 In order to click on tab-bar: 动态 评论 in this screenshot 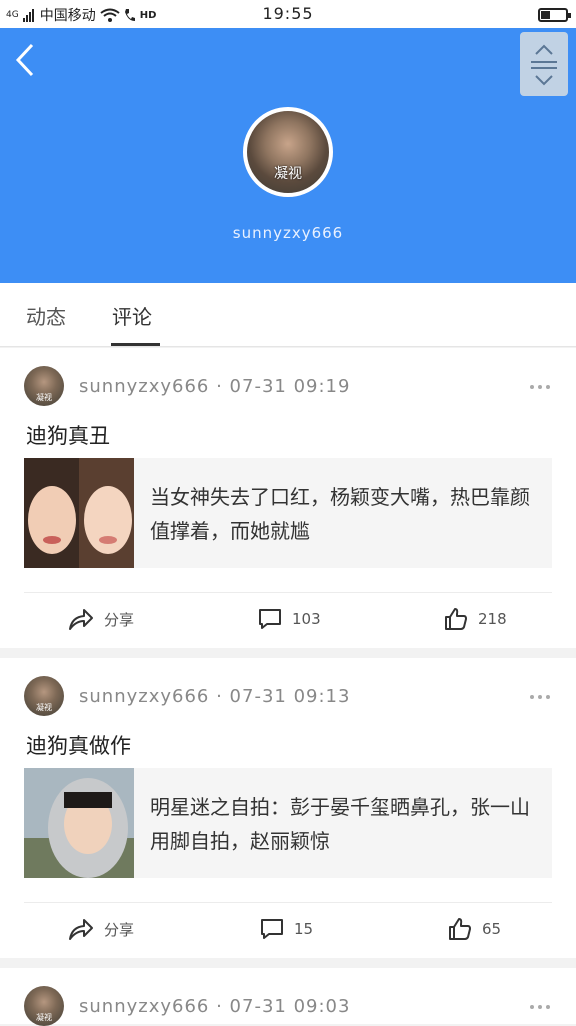, I will do `click(288, 315)`.